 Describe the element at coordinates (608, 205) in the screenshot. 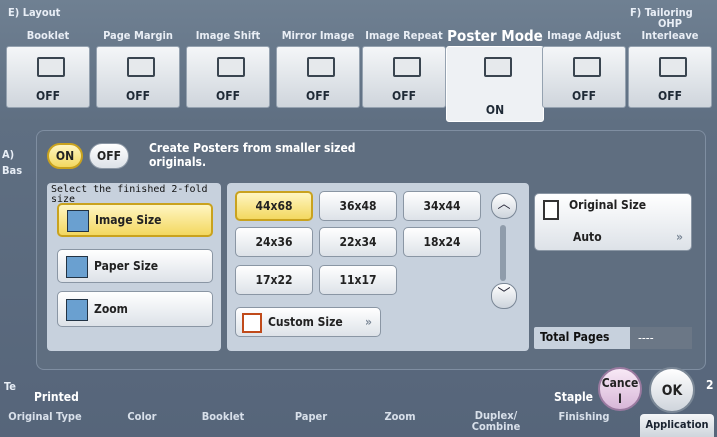

I see `original-size-label: Original Size` at that location.